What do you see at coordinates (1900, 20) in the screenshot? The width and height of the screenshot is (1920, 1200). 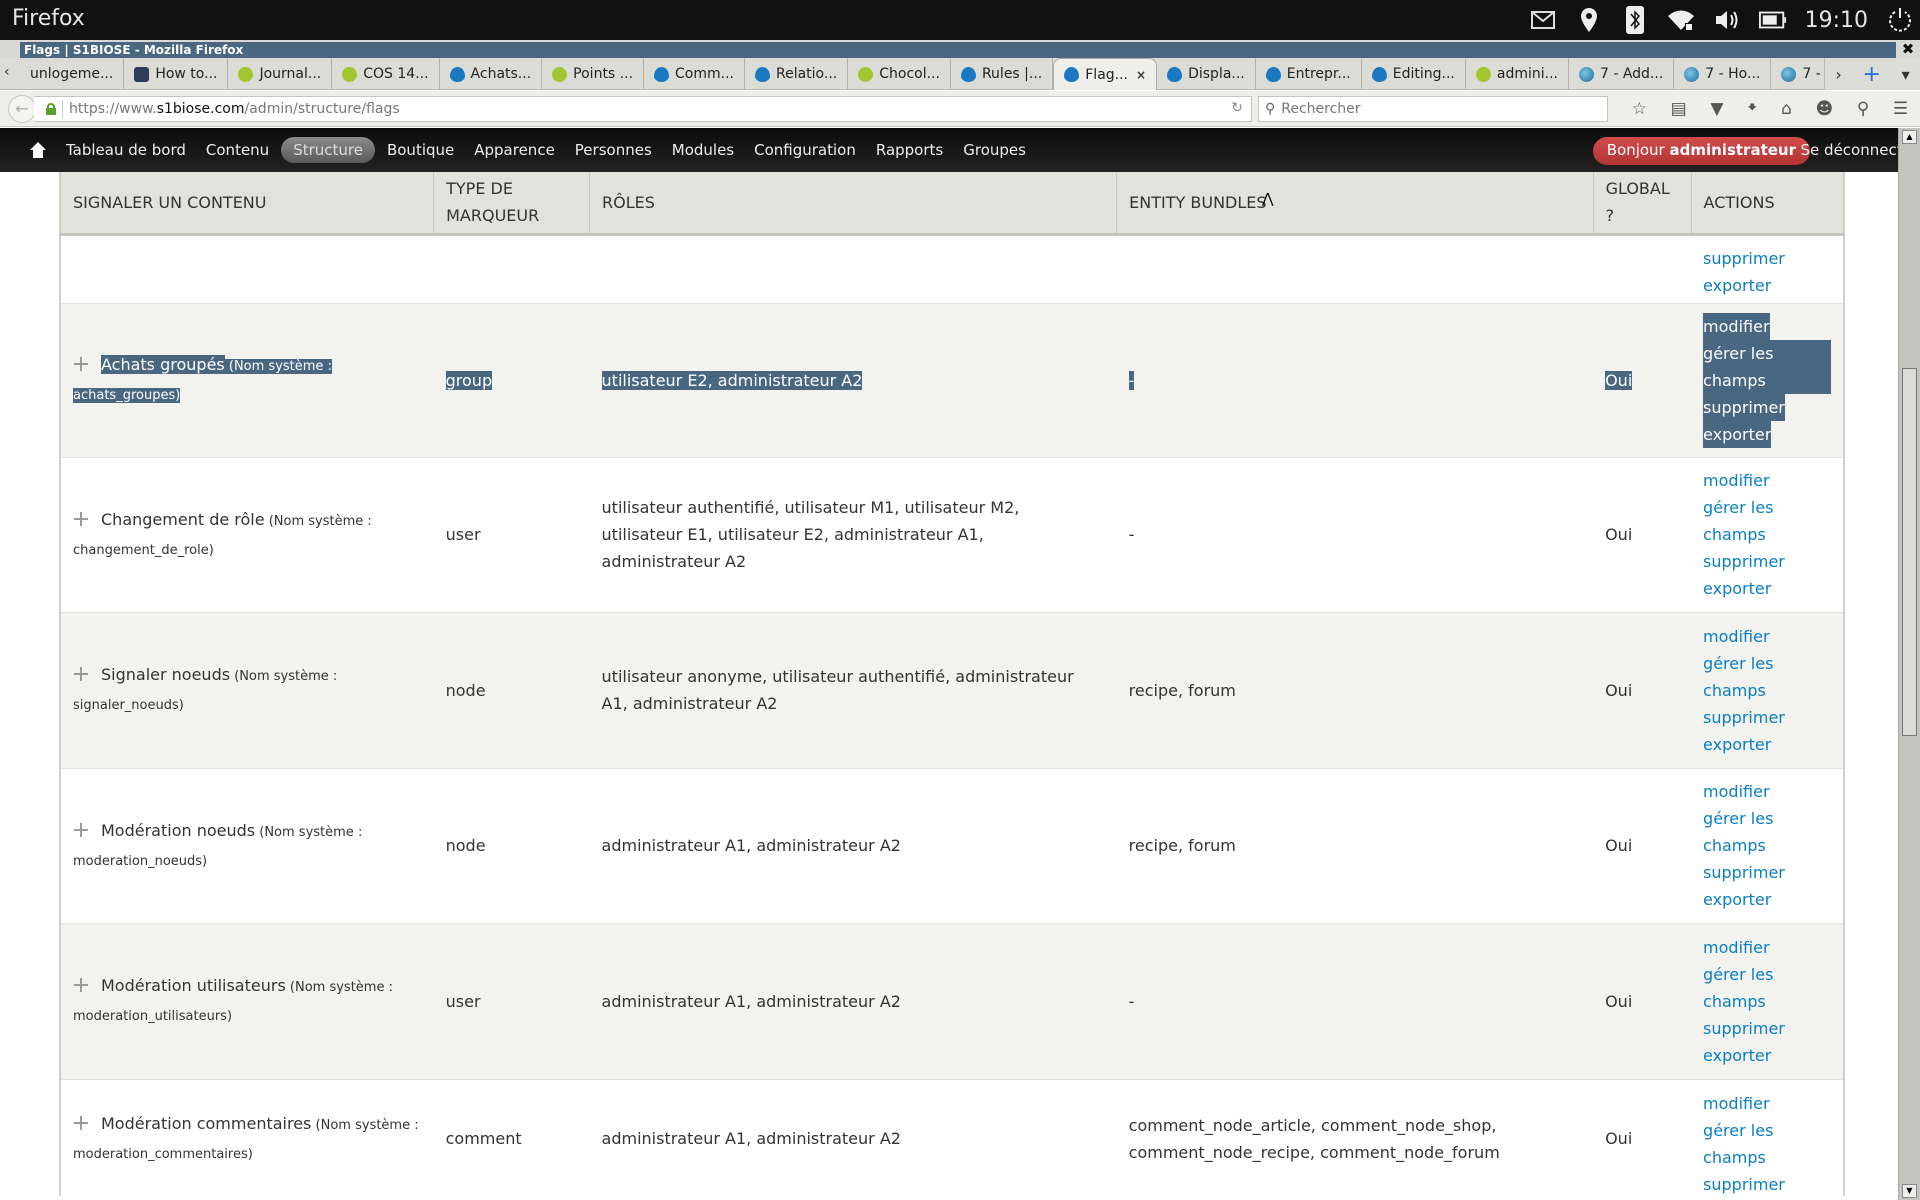 I see `power-icon` at bounding box center [1900, 20].